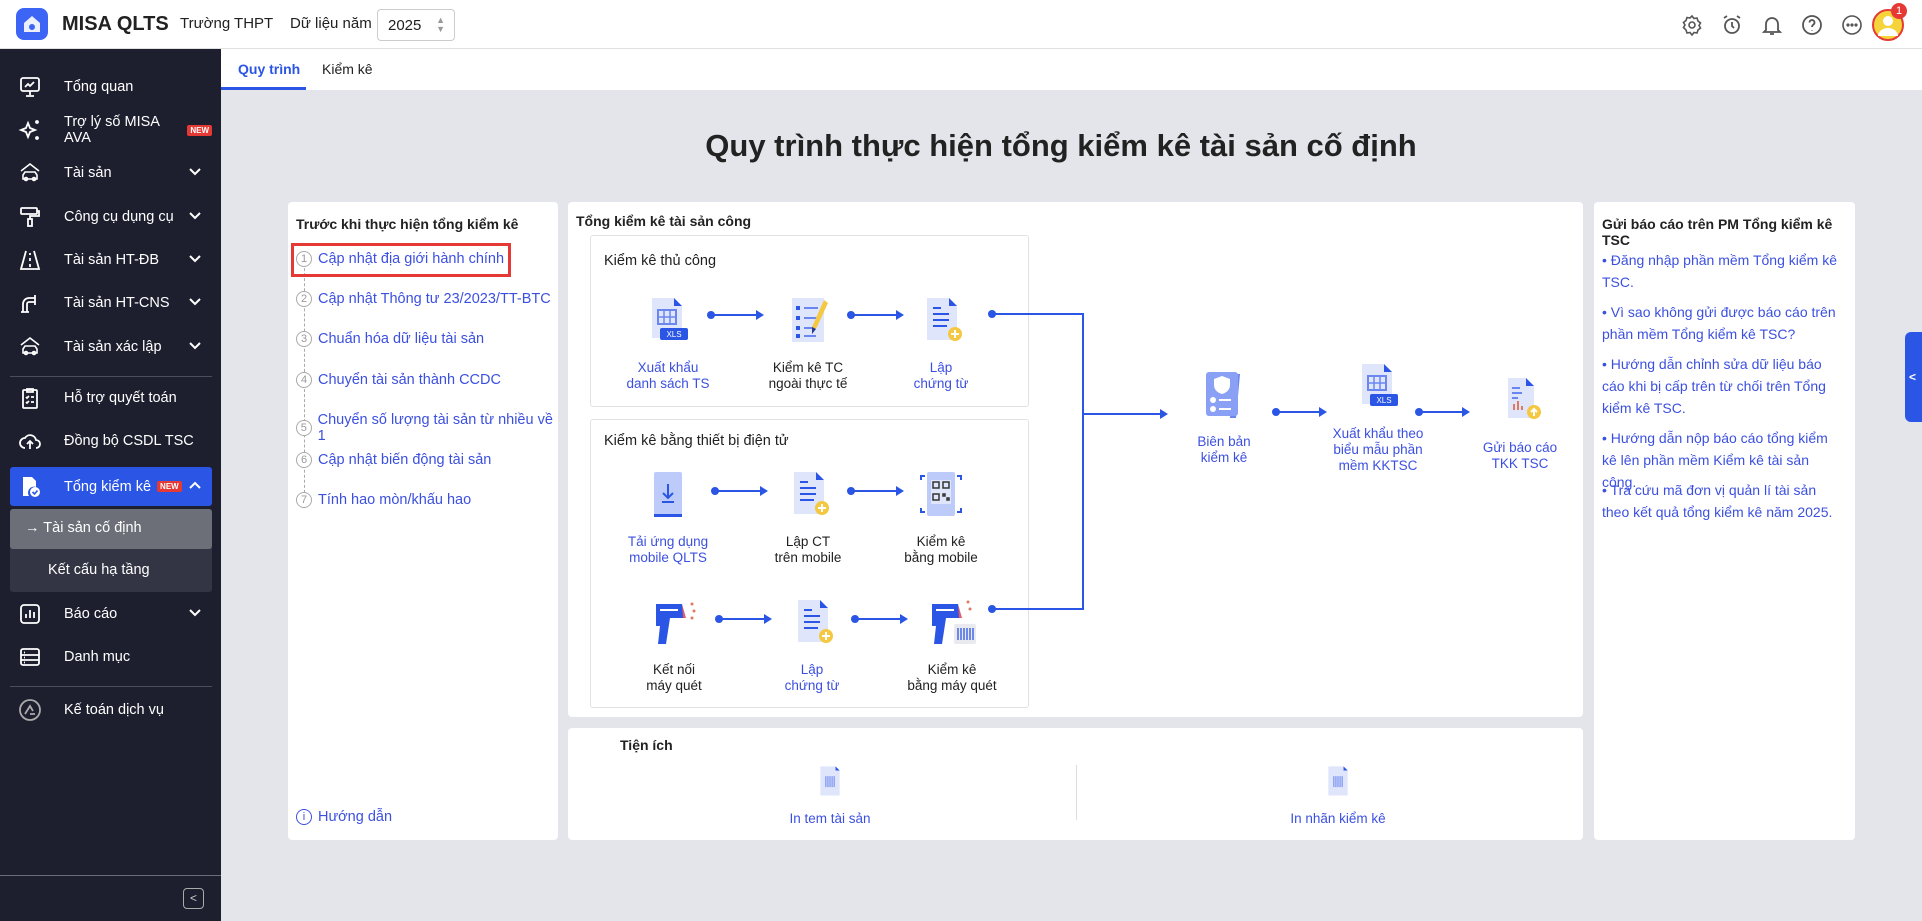 This screenshot has height=921, width=1922. What do you see at coordinates (1913, 377) in the screenshot?
I see `expand-panel-button: <` at bounding box center [1913, 377].